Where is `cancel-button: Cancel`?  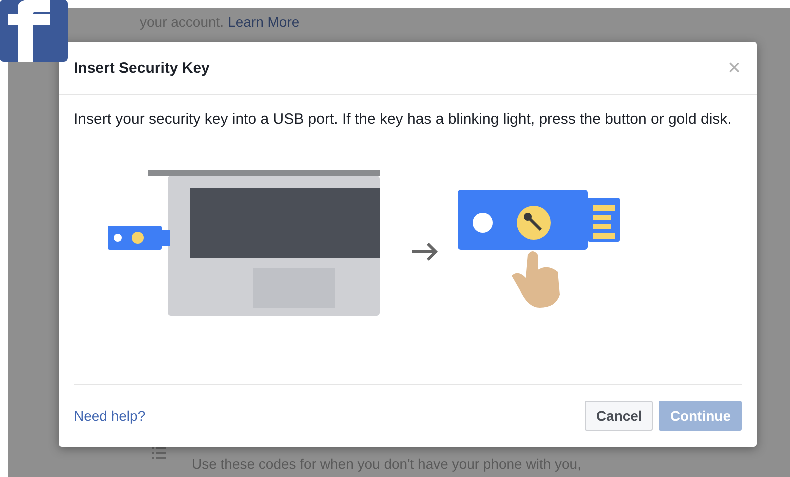 cancel-button: Cancel is located at coordinates (619, 416).